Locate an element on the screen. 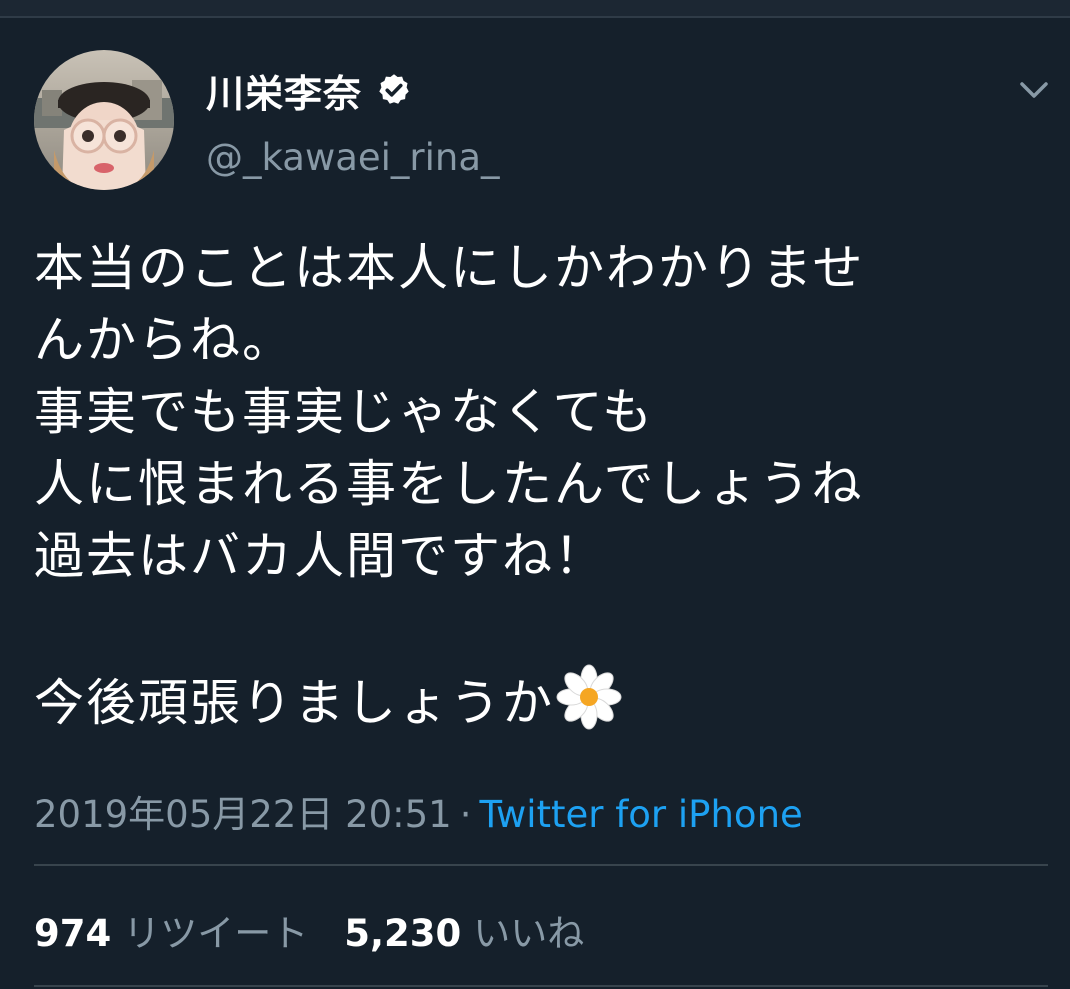  author-name-row: 川栄李奈 is located at coordinates (309, 90).